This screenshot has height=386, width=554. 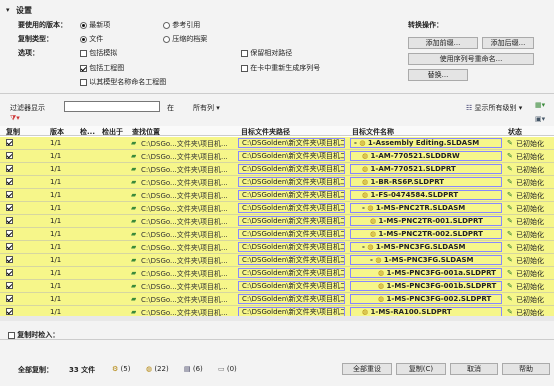 I want to click on copy-file-radio: 文件, so click(x=91, y=39).